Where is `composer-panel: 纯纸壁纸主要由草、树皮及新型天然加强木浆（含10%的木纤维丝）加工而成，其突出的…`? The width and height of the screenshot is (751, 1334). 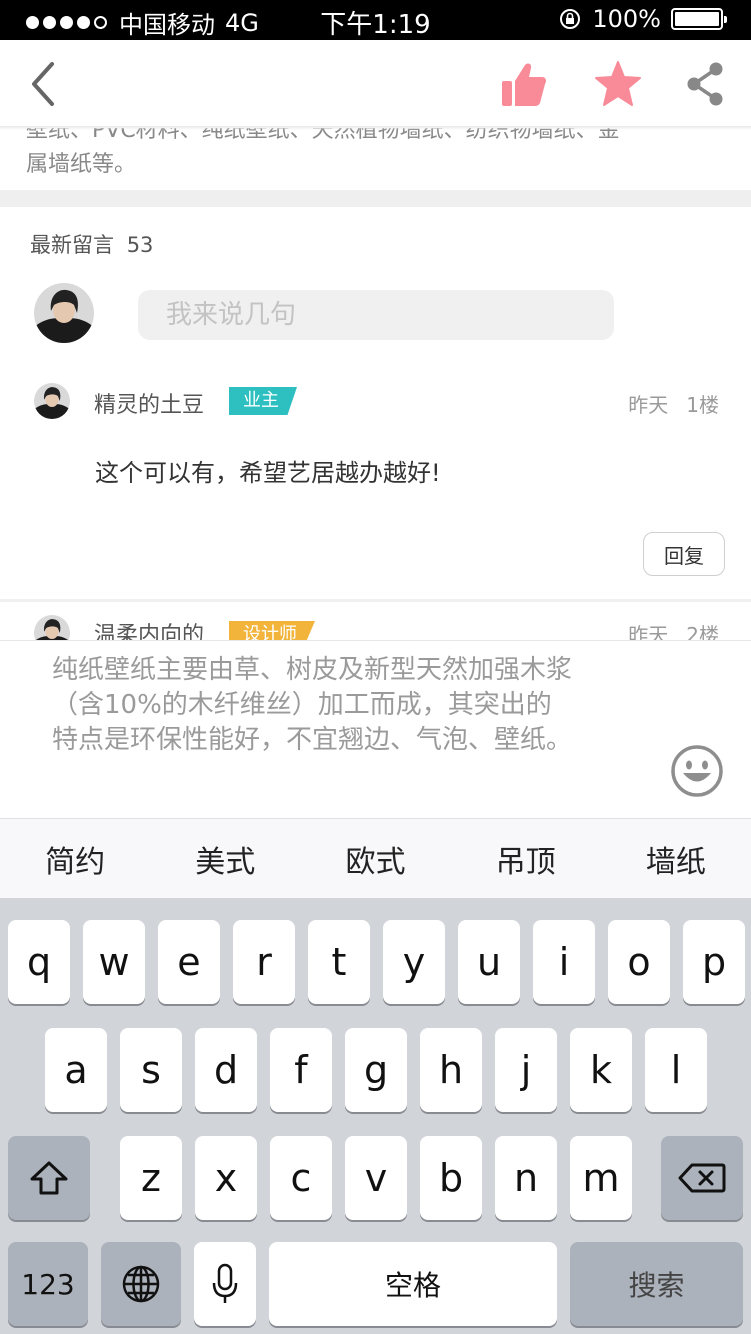 composer-panel: 纯纸壁纸主要由草、树皮及新型天然加强木浆（含10%的木纤维丝）加工而成，其突出的… is located at coordinates (375, 729).